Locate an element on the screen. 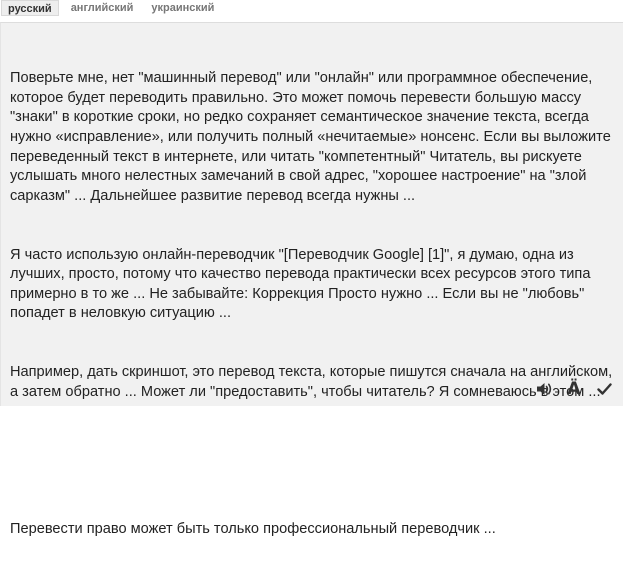  result-toolbar: Ä is located at coordinates (574, 389).